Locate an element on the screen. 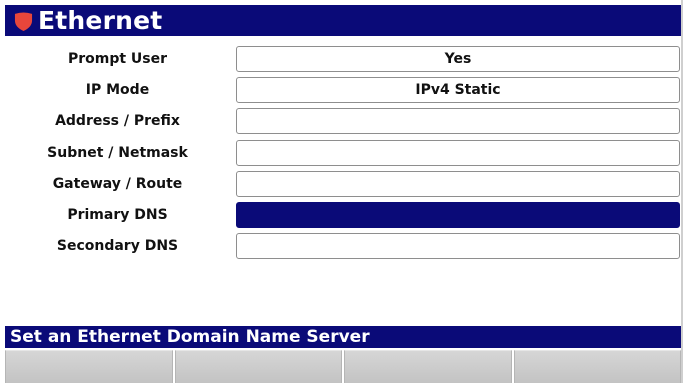 The height and width of the screenshot is (383, 683). setting-label: Address / Prefix is located at coordinates (117, 121).